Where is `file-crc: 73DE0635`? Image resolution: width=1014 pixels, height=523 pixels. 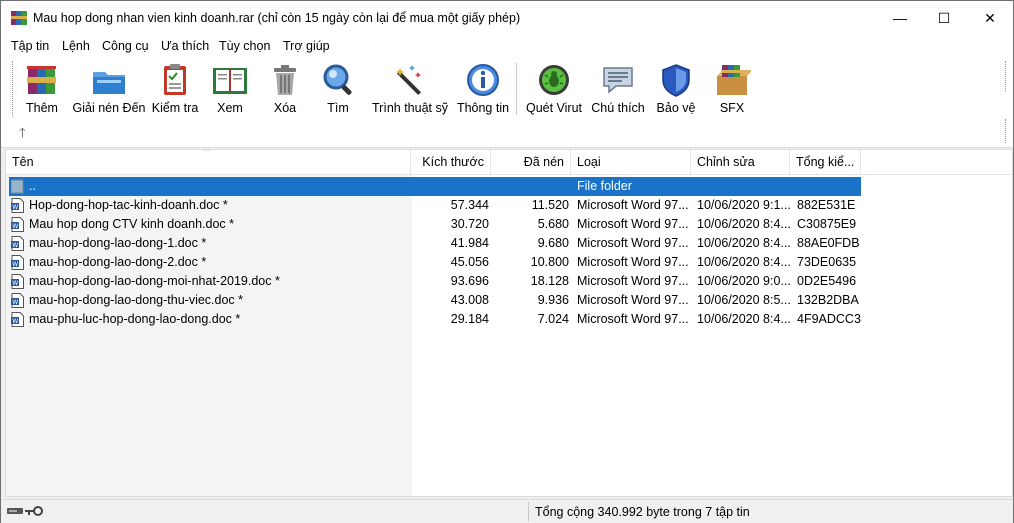 file-crc: 73DE0635 is located at coordinates (827, 262).